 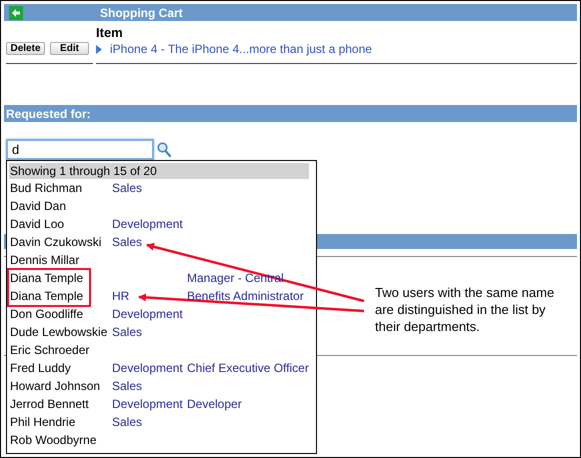 I want to click on window-title: Shopping Cart, so click(x=141, y=13).